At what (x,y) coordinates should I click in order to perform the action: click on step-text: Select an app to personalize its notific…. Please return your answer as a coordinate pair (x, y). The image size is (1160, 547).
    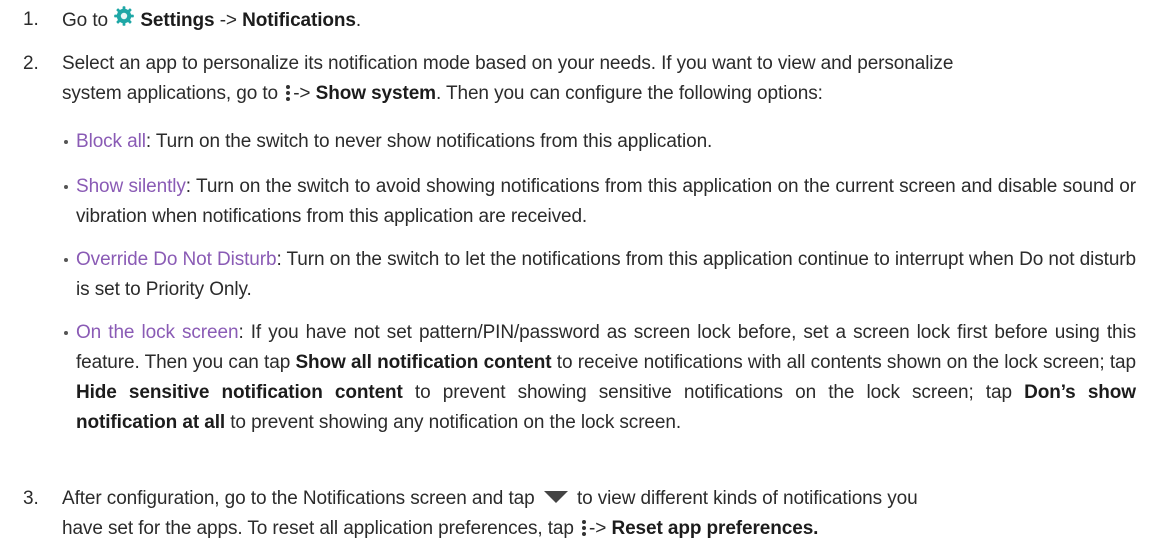
    Looking at the image, I should click on (592, 79).